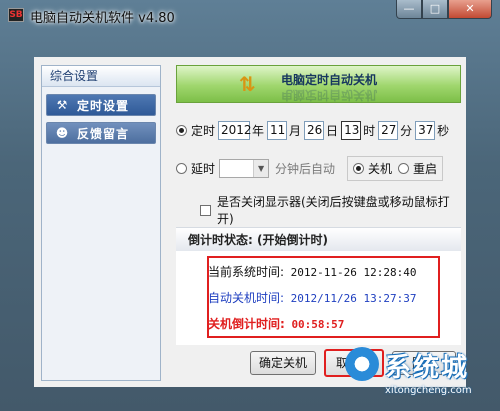  Describe the element at coordinates (409, 9) in the screenshot. I see `minimize-button: —` at that location.